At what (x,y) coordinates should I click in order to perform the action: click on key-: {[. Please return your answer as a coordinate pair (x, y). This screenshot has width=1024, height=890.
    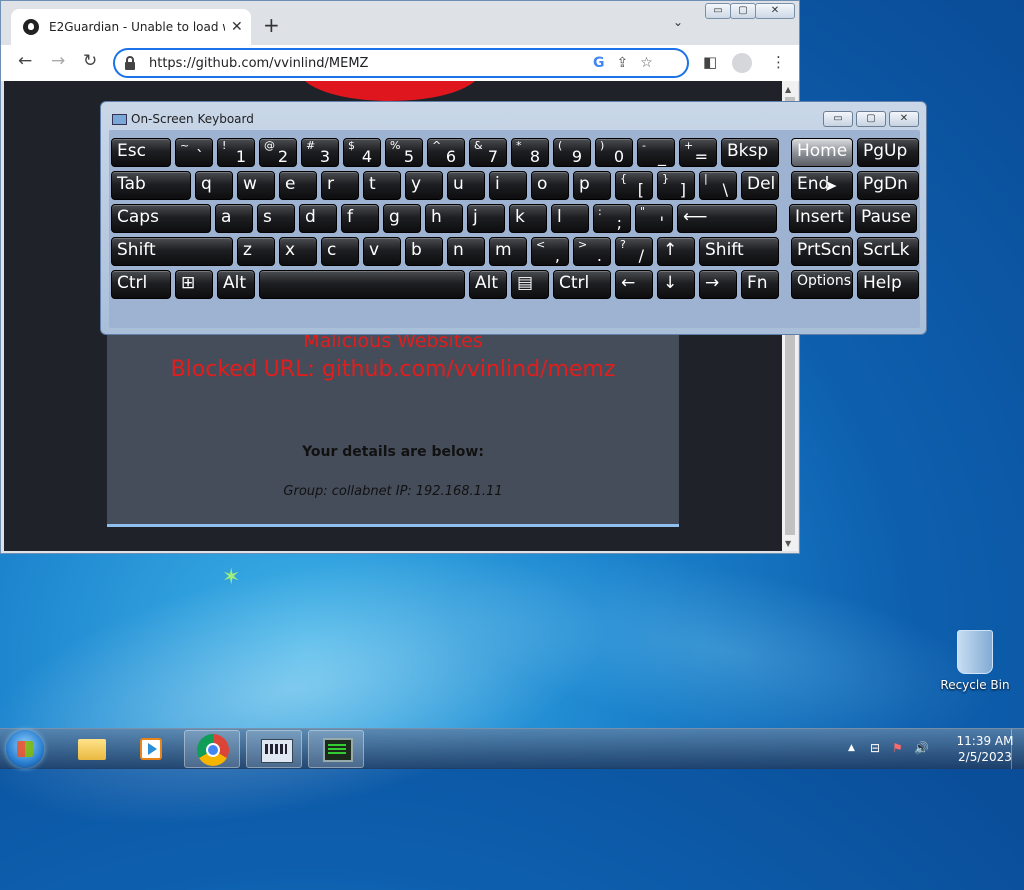
    Looking at the image, I should click on (634, 185).